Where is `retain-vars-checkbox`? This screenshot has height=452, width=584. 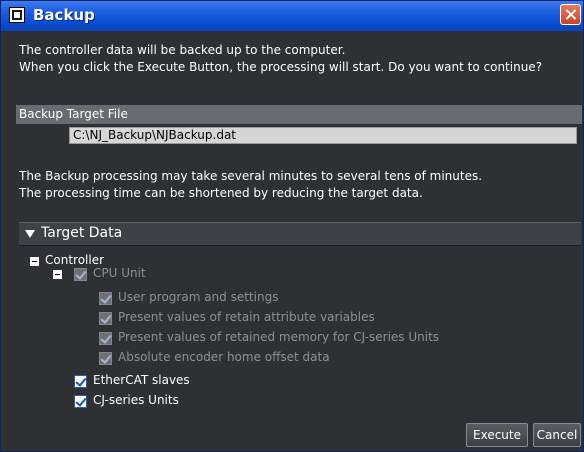 retain-vars-checkbox is located at coordinates (105, 318).